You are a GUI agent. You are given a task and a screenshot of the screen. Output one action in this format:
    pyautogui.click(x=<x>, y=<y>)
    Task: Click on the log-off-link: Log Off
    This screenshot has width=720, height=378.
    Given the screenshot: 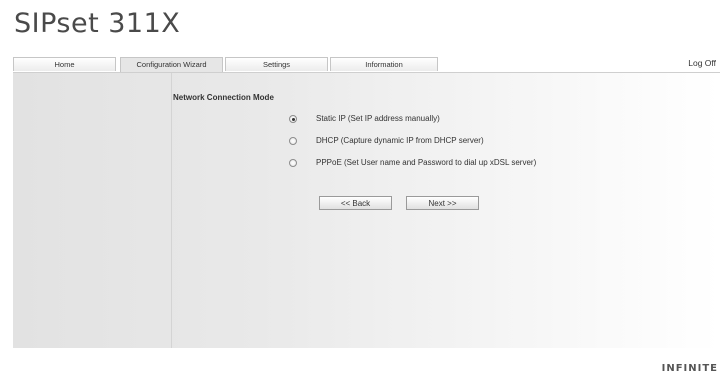 What is the action you would take?
    pyautogui.click(x=702, y=63)
    